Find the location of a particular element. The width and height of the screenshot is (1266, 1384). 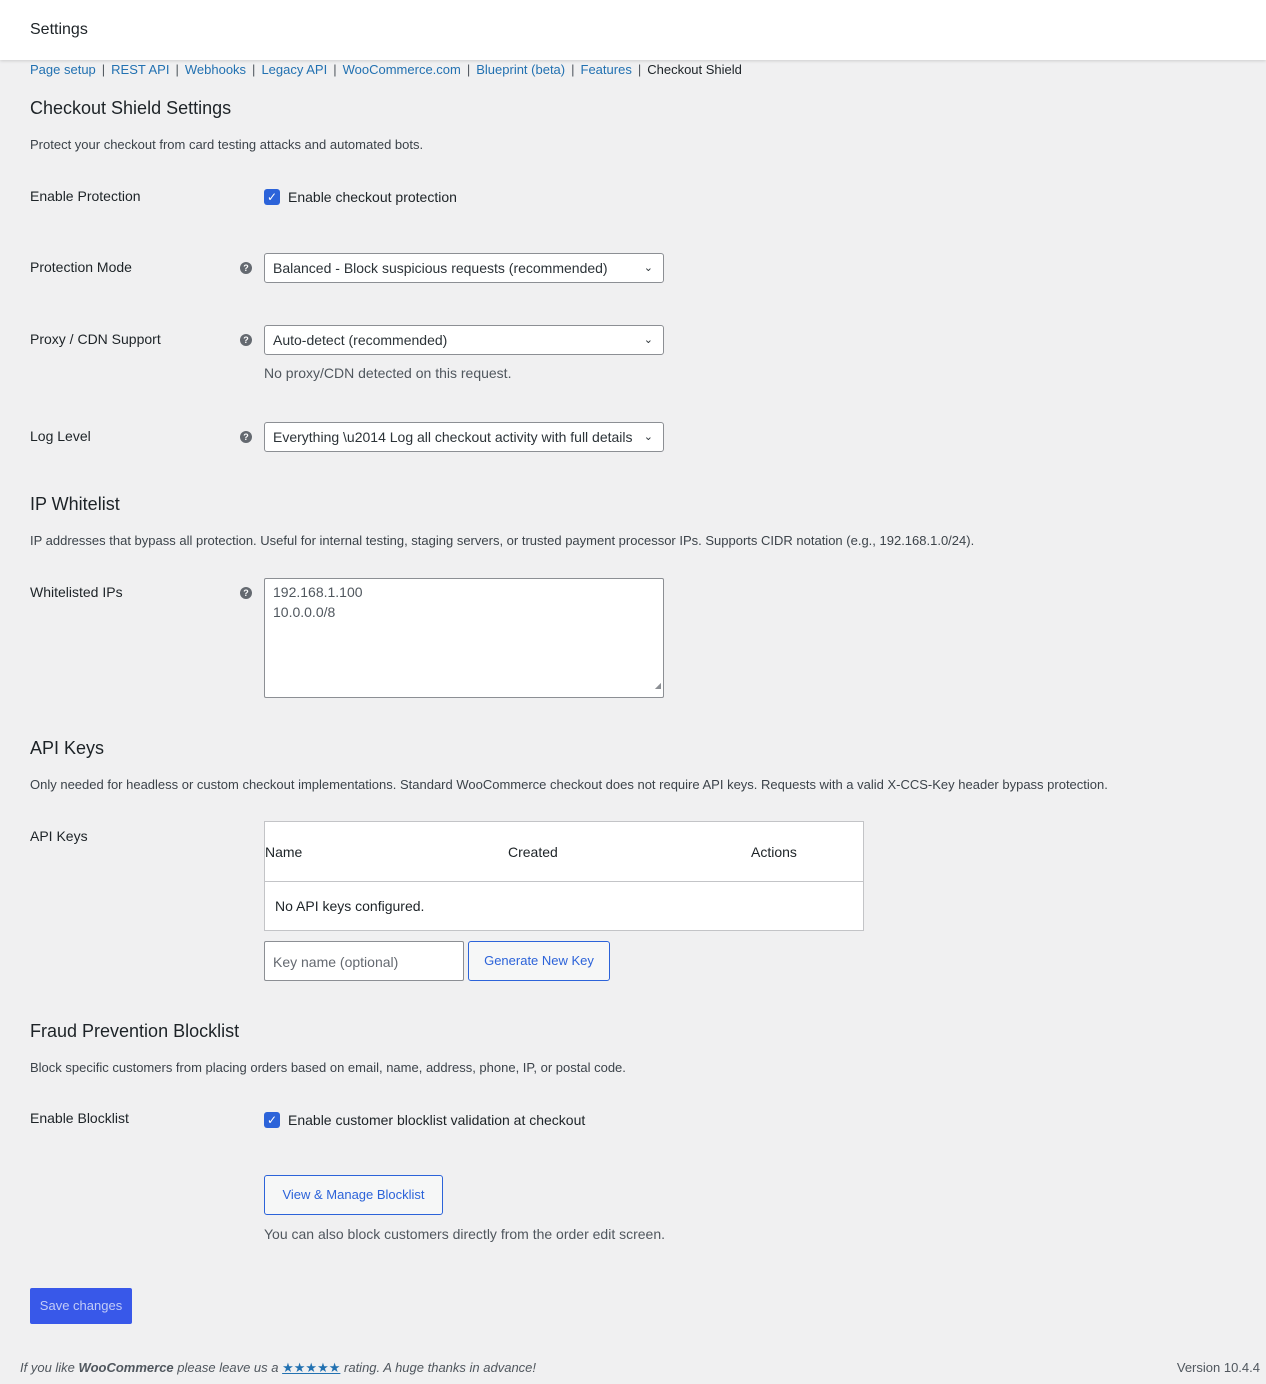

proxy-cdn-select: Auto-detect (recommended) ⌄ is located at coordinates (464, 340).